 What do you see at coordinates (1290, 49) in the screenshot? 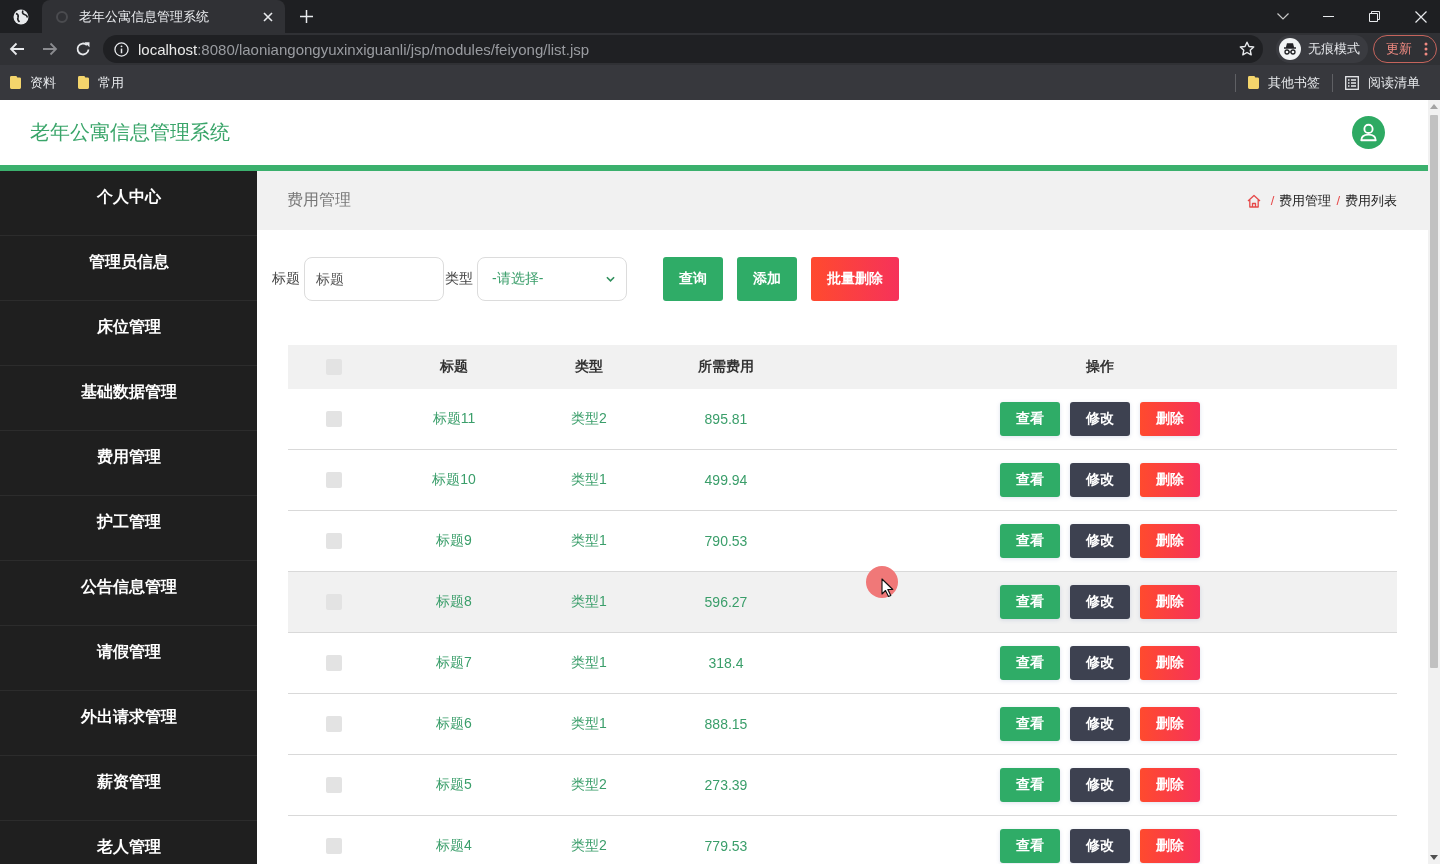
I see `incognito-icon` at bounding box center [1290, 49].